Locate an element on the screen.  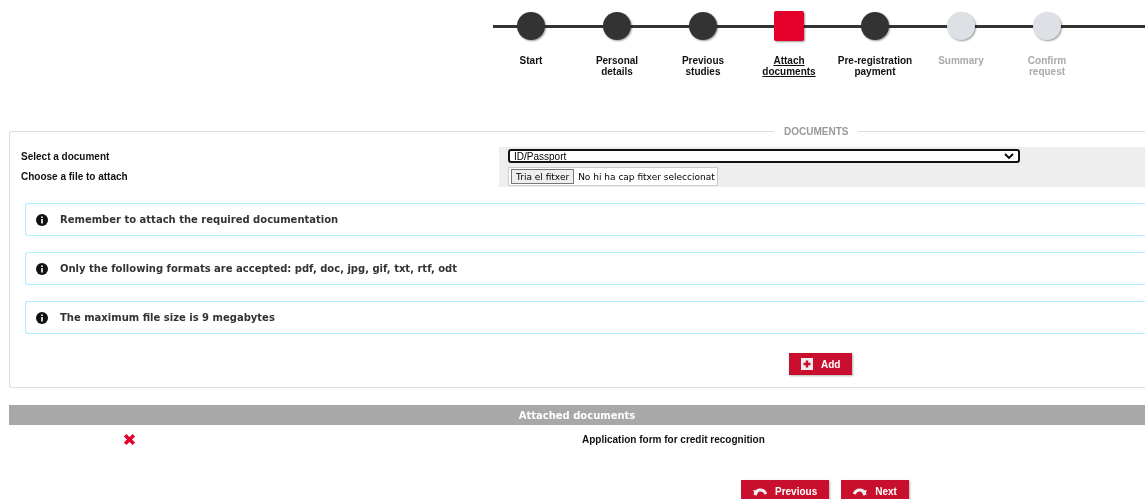
notice-text: The maximum file size is 9 megabytes is located at coordinates (167, 317).